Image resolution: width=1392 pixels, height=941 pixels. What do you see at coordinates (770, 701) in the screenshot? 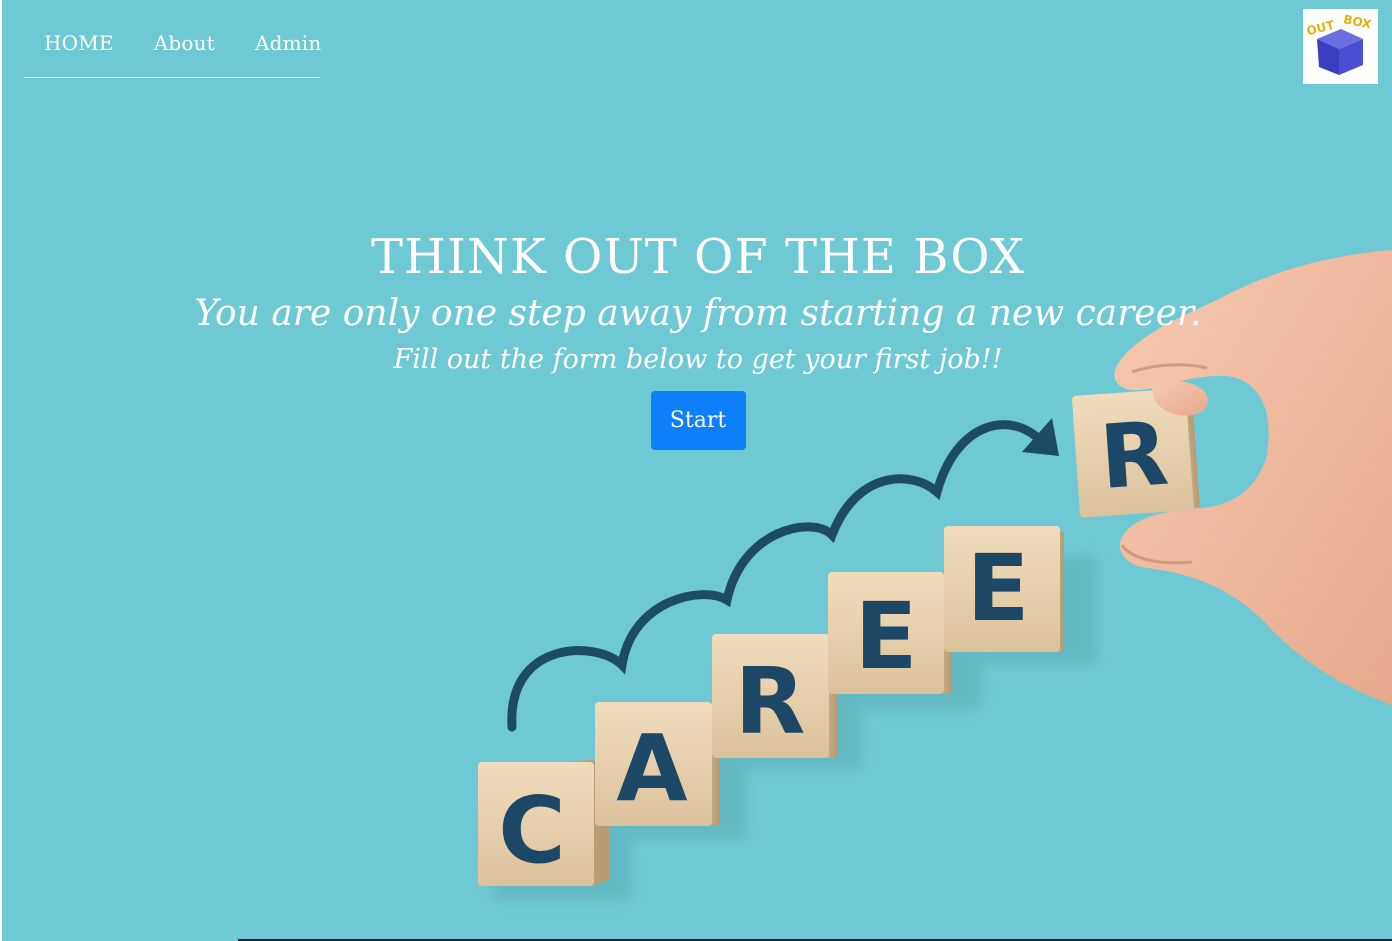
I see `block-letter: R` at bounding box center [770, 701].